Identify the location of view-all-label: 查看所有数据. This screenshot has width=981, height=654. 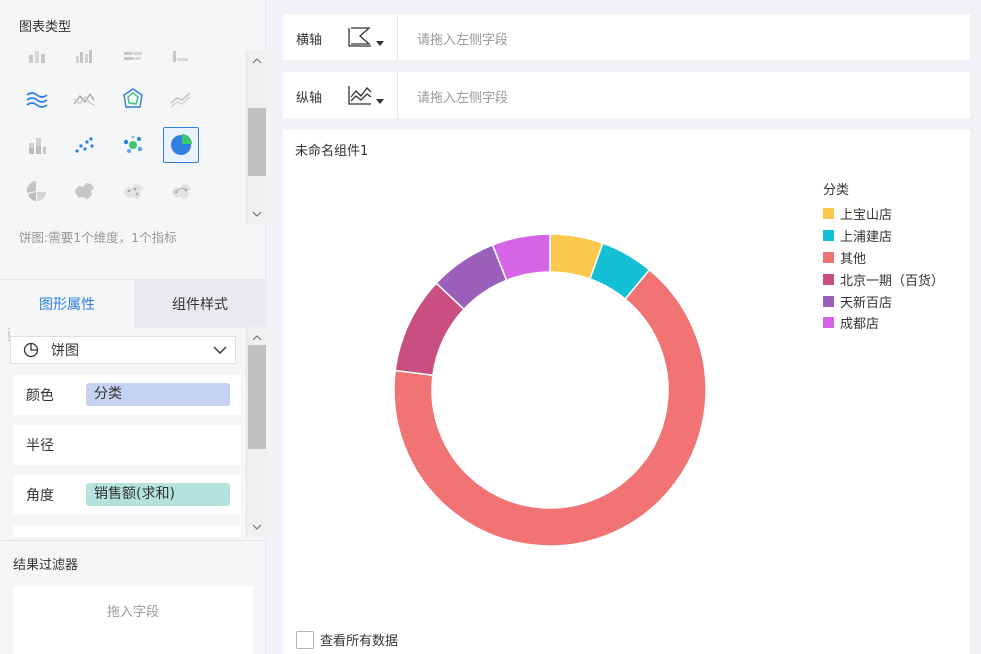
(359, 641).